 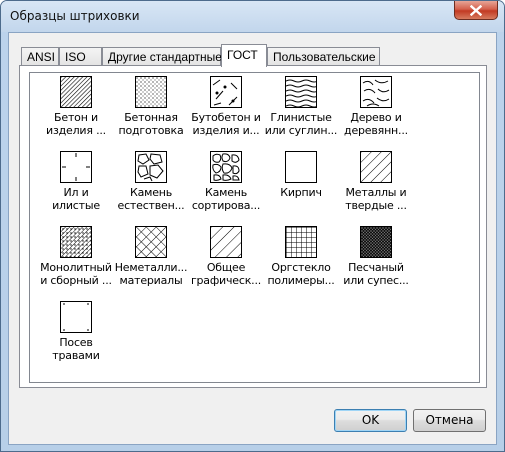 I want to click on sorted-stone-hatch-icon, so click(x=226, y=167).